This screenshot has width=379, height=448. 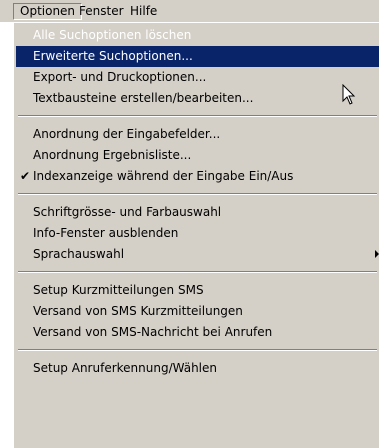 I want to click on menu-item-label: Alle Suchoptionen löschen, so click(x=112, y=35).